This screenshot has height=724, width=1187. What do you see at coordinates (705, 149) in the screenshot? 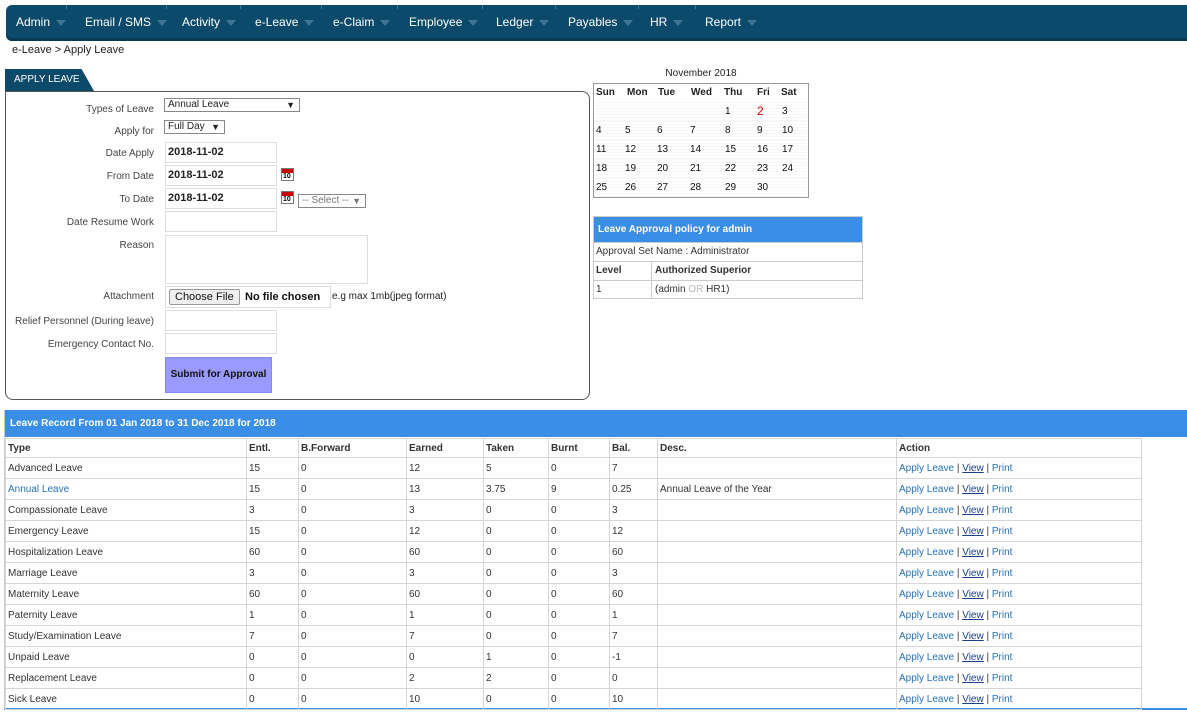
I see `calendar-date: 14` at bounding box center [705, 149].